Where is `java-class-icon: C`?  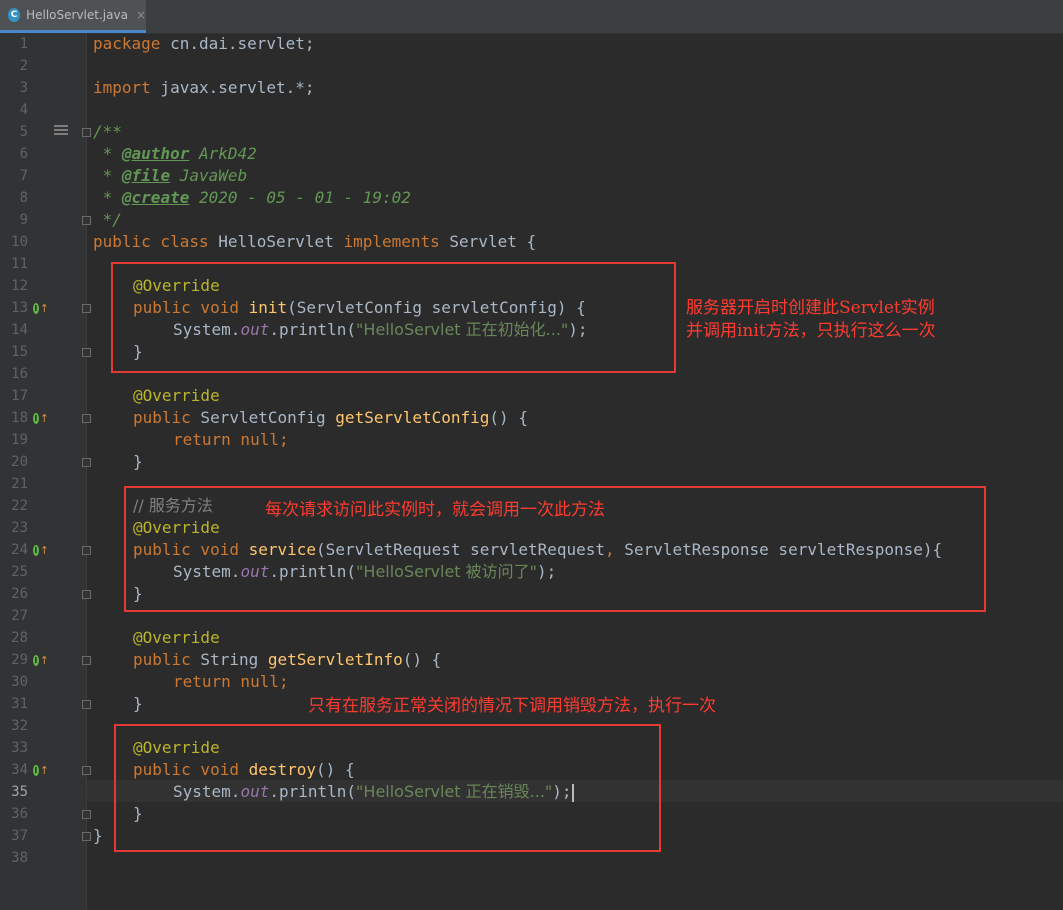 java-class-icon: C is located at coordinates (14, 15).